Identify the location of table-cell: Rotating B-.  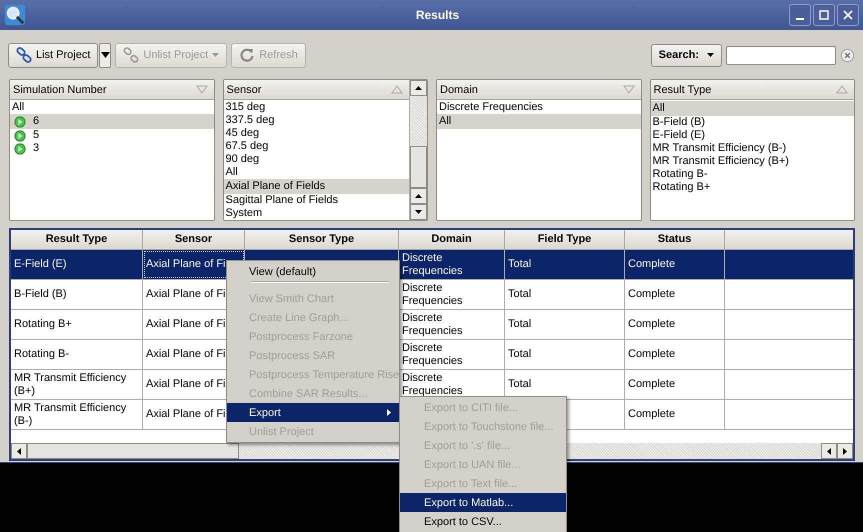
(42, 354).